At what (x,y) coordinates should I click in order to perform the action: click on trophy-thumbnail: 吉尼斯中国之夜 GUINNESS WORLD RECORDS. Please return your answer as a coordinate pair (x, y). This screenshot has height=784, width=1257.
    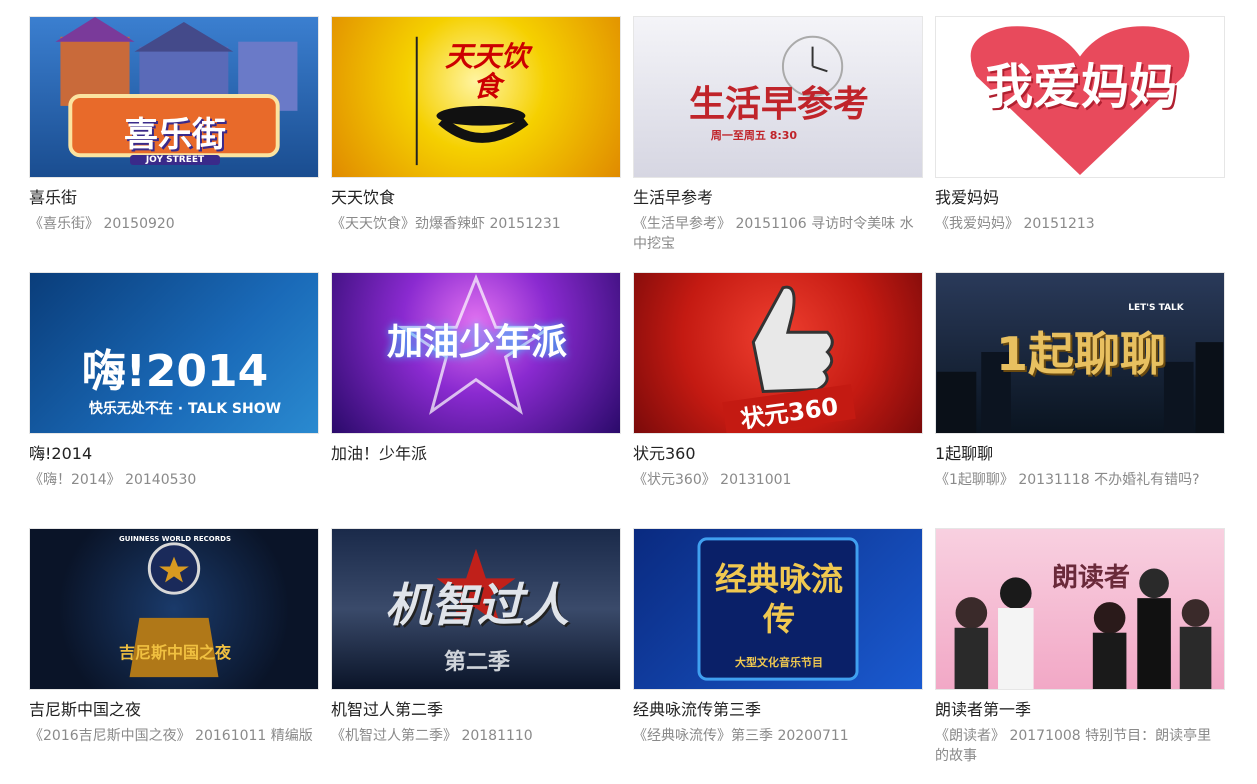
    Looking at the image, I should click on (174, 609).